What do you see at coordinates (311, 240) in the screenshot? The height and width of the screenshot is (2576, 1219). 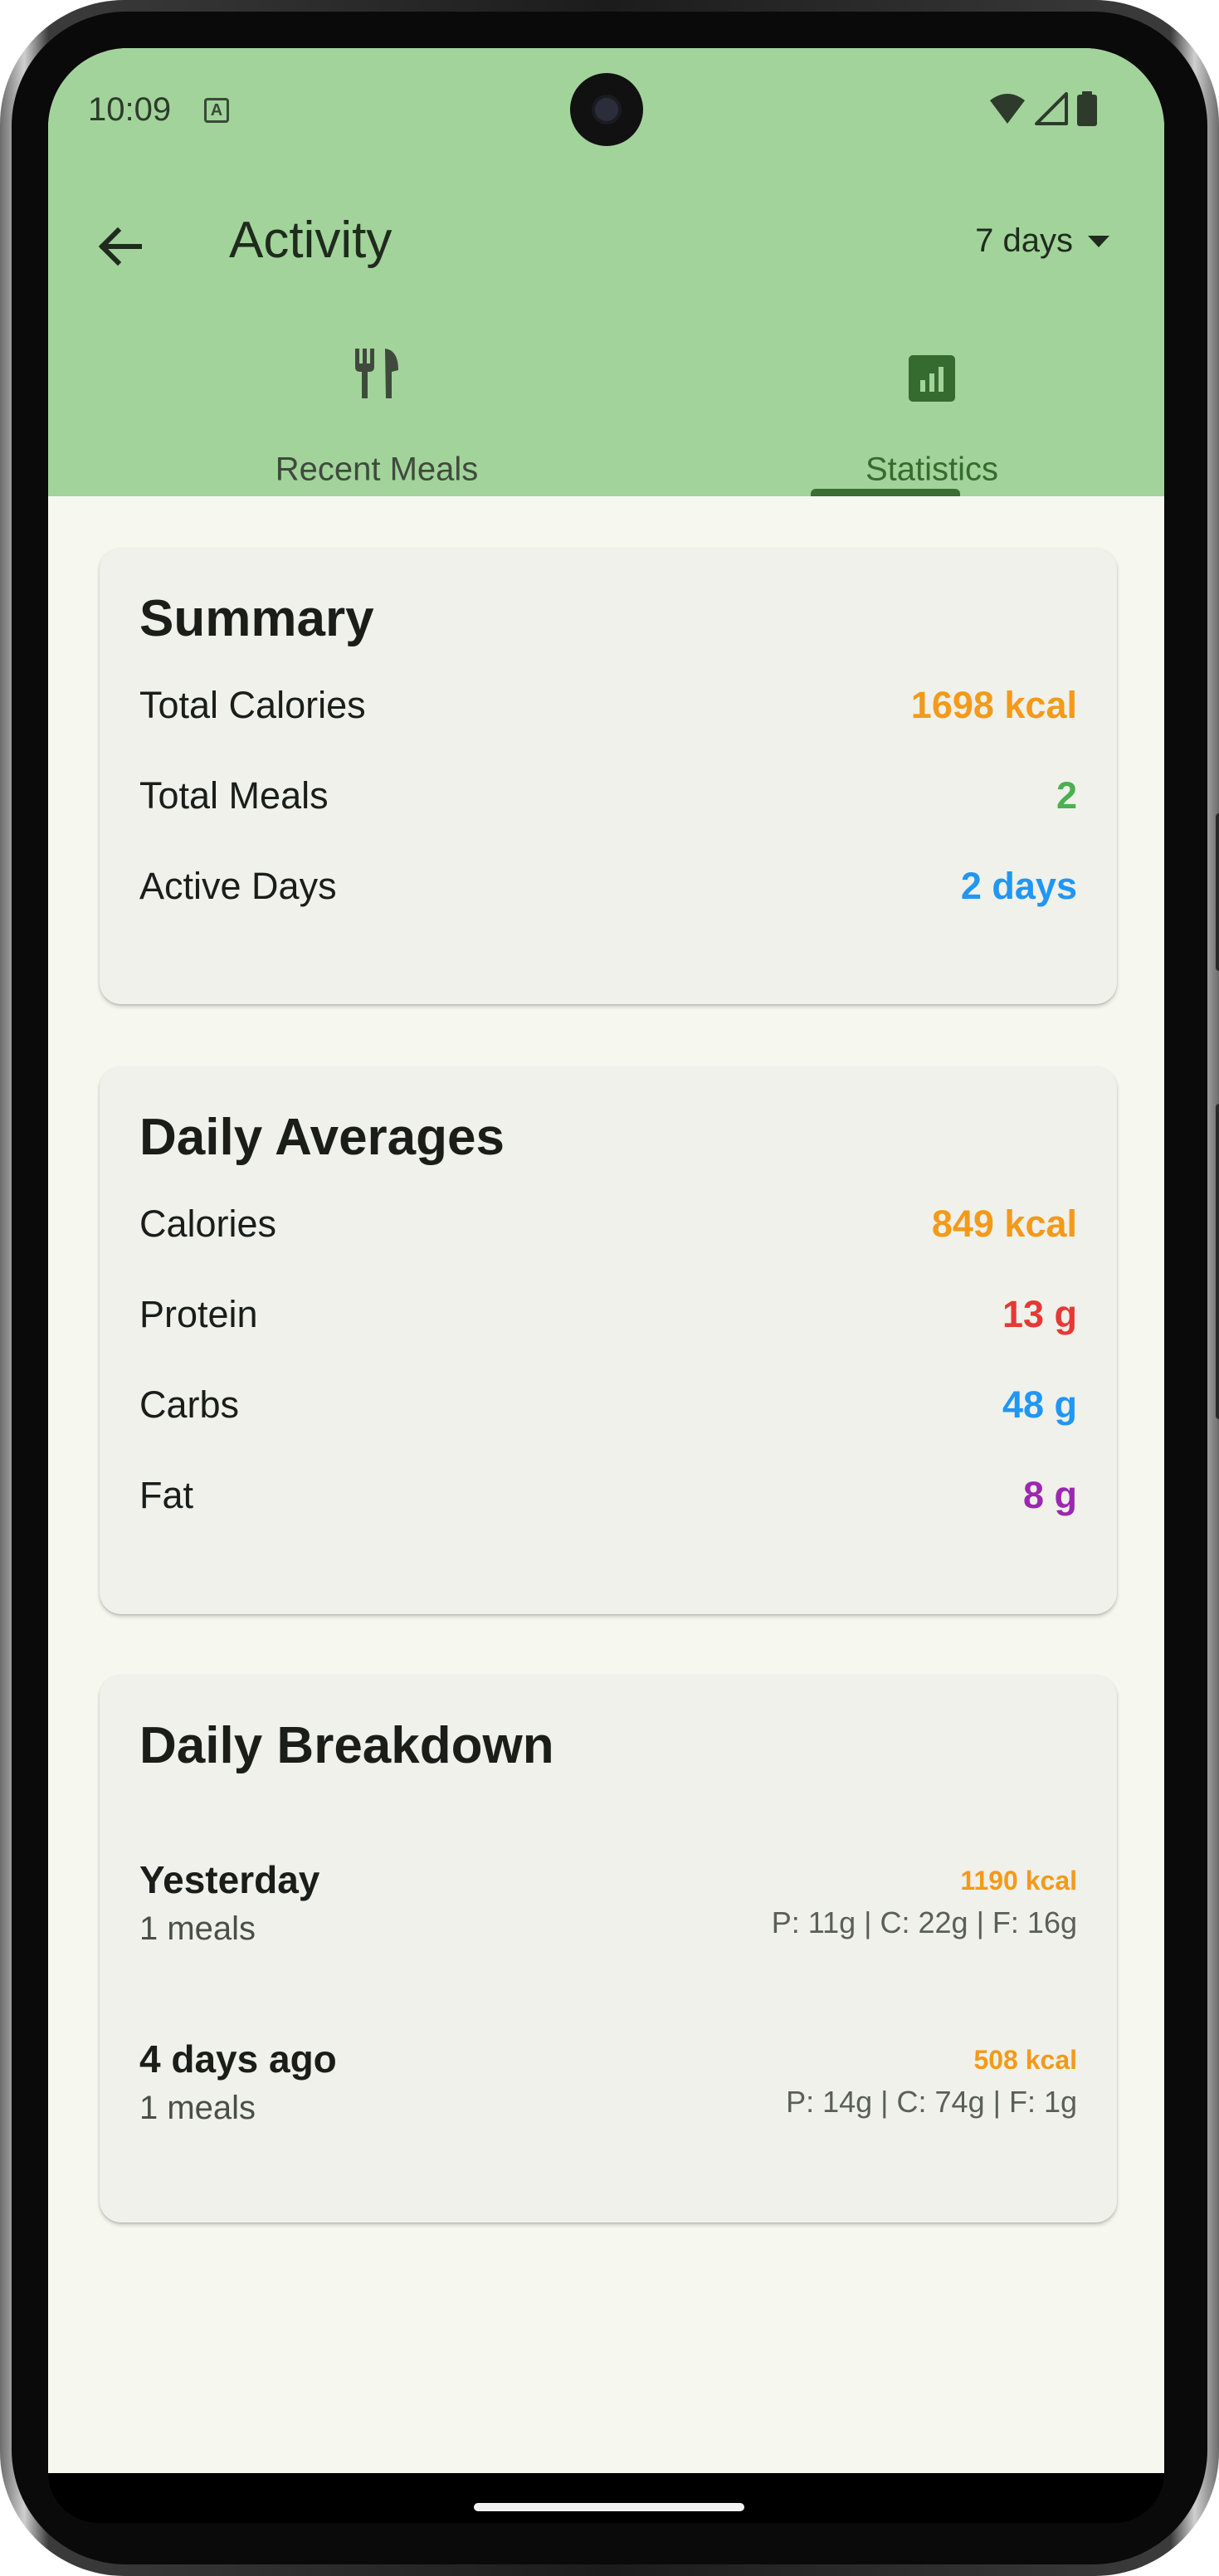 I see `page-title: Activity` at bounding box center [311, 240].